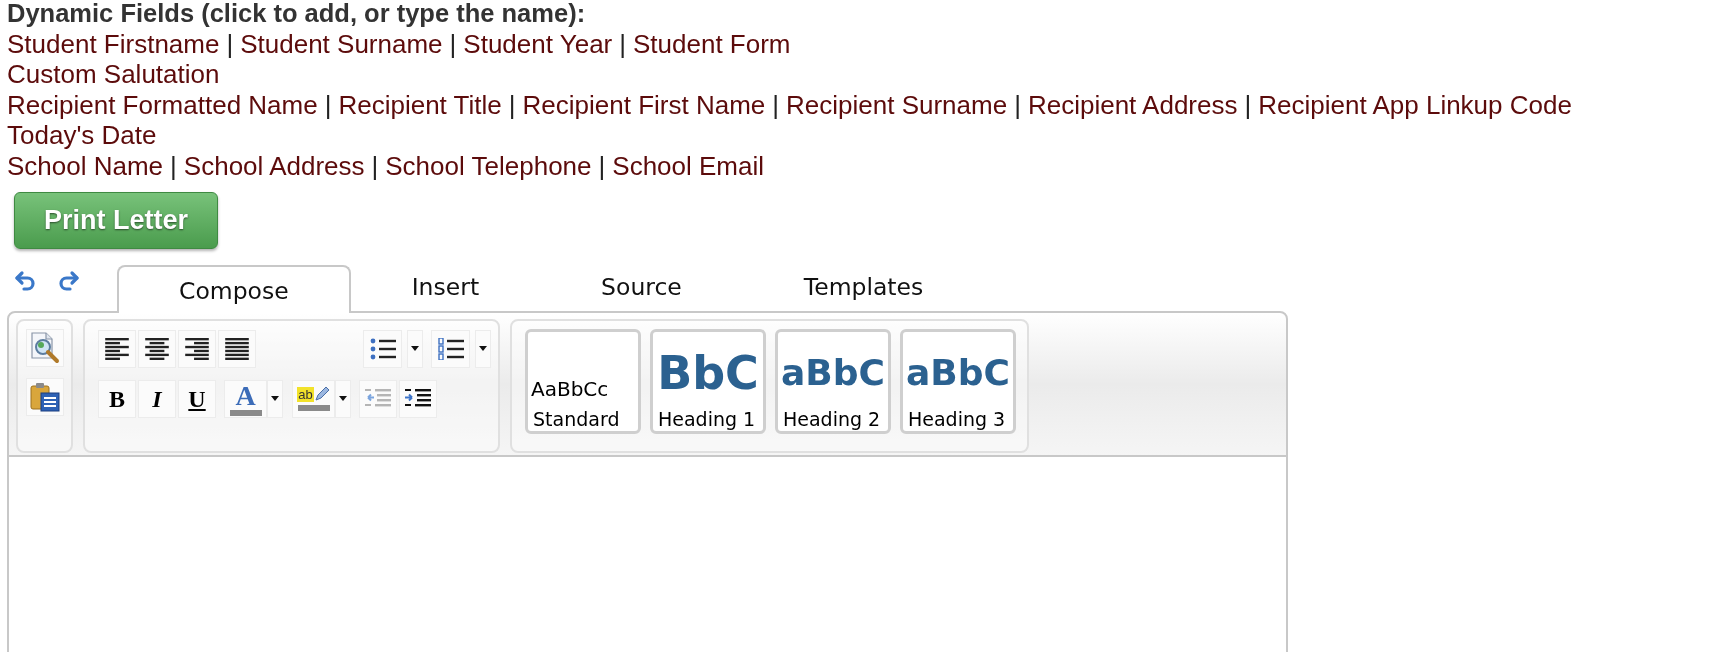 The image size is (1724, 652). I want to click on bulleted-list-icon, so click(382, 348).